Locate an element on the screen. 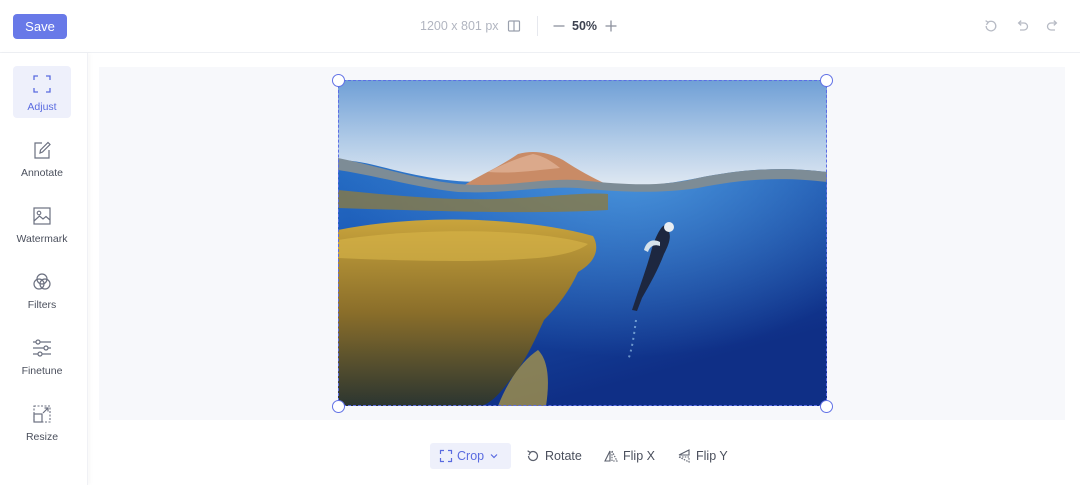 The height and width of the screenshot is (485, 1080). flip-x-button: Flip X is located at coordinates (629, 456).